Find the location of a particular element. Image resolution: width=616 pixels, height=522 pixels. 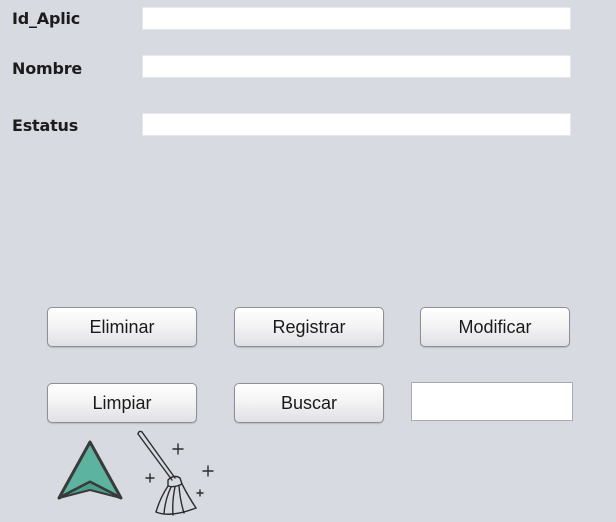

id-aplic-input is located at coordinates (356, 18).